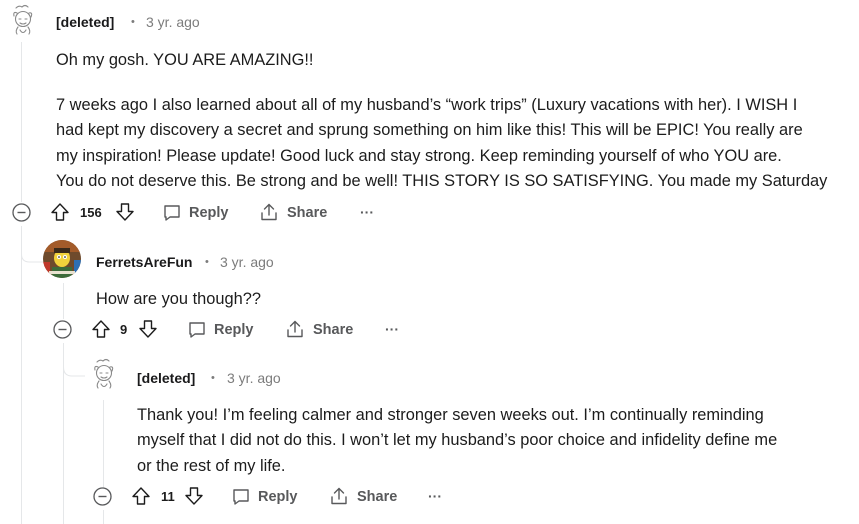  Describe the element at coordinates (168, 496) in the screenshot. I see `vote-count: 11` at that location.